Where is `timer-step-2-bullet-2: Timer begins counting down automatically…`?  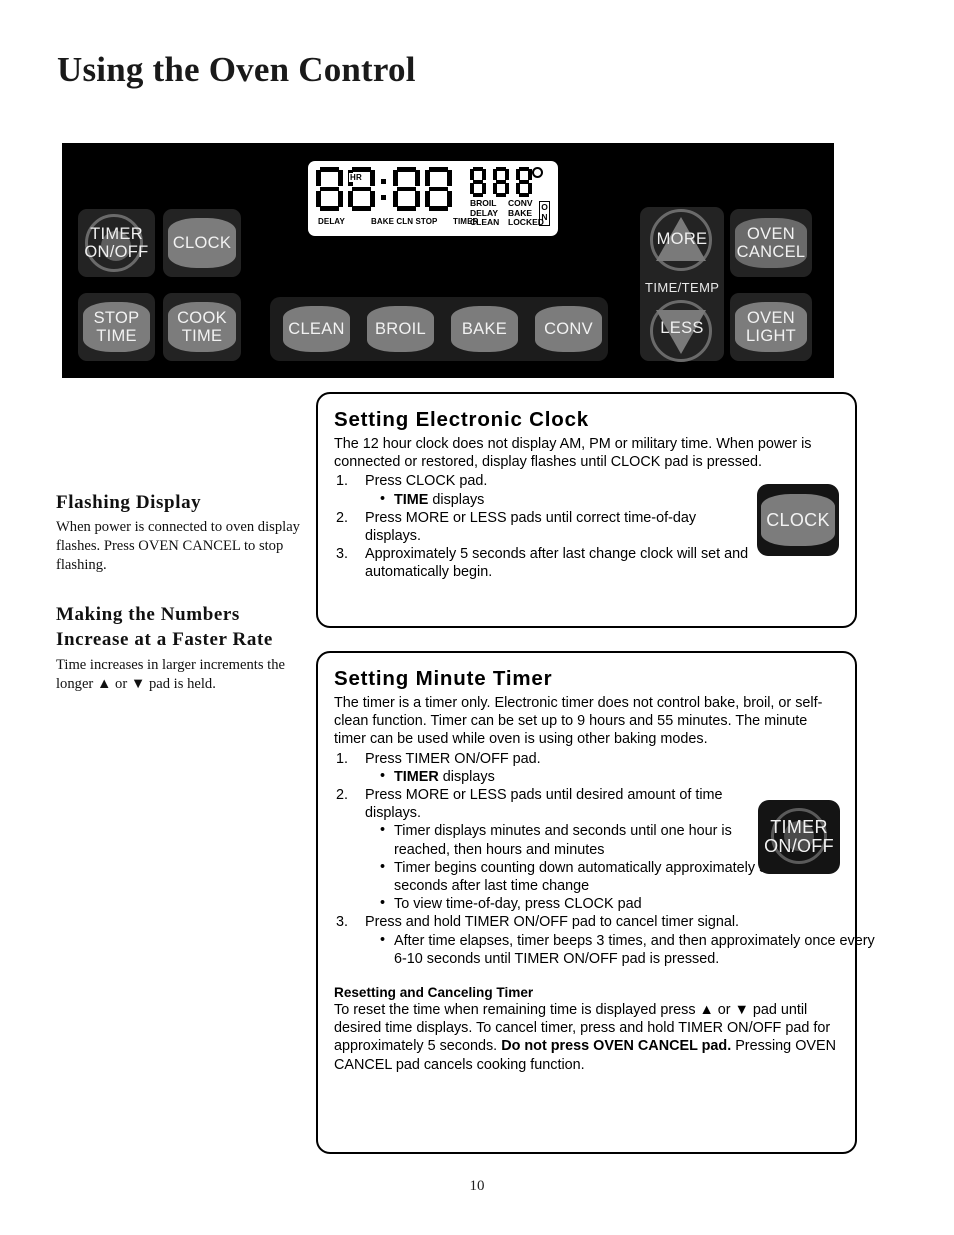 timer-step-2-bullet-2: Timer begins counting down automatically… is located at coordinates (586, 876).